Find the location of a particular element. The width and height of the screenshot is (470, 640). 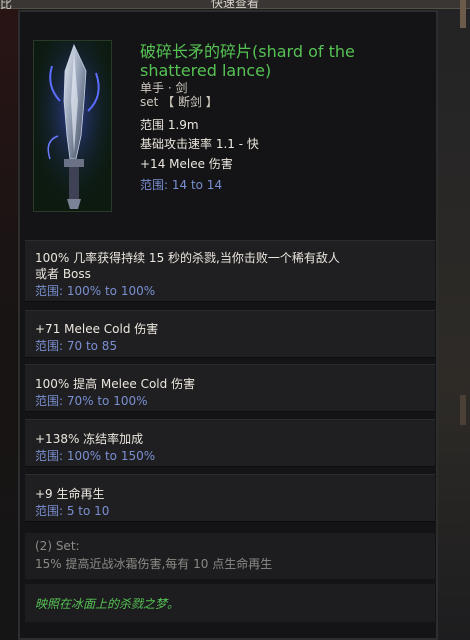

scrollbar-thumb-top is located at coordinates (463, 14).